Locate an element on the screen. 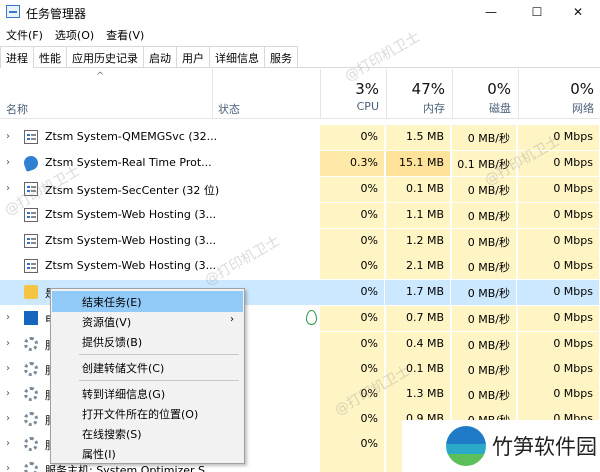 Image resolution: width=600 pixels, height=472 pixels. title-bar: 任务管理器 — ☐ ✕ is located at coordinates (300, 12).